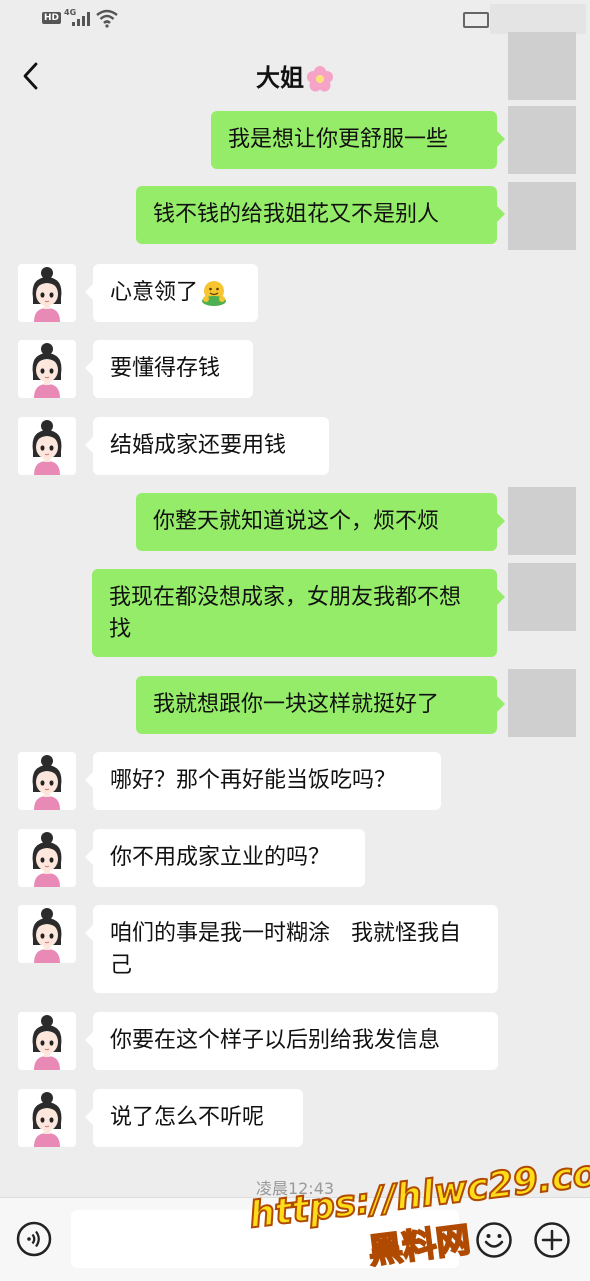 This screenshot has width=590, height=1281. I want to click on message-bubble-in: 你不用成家立业的吗？, so click(225, 858).